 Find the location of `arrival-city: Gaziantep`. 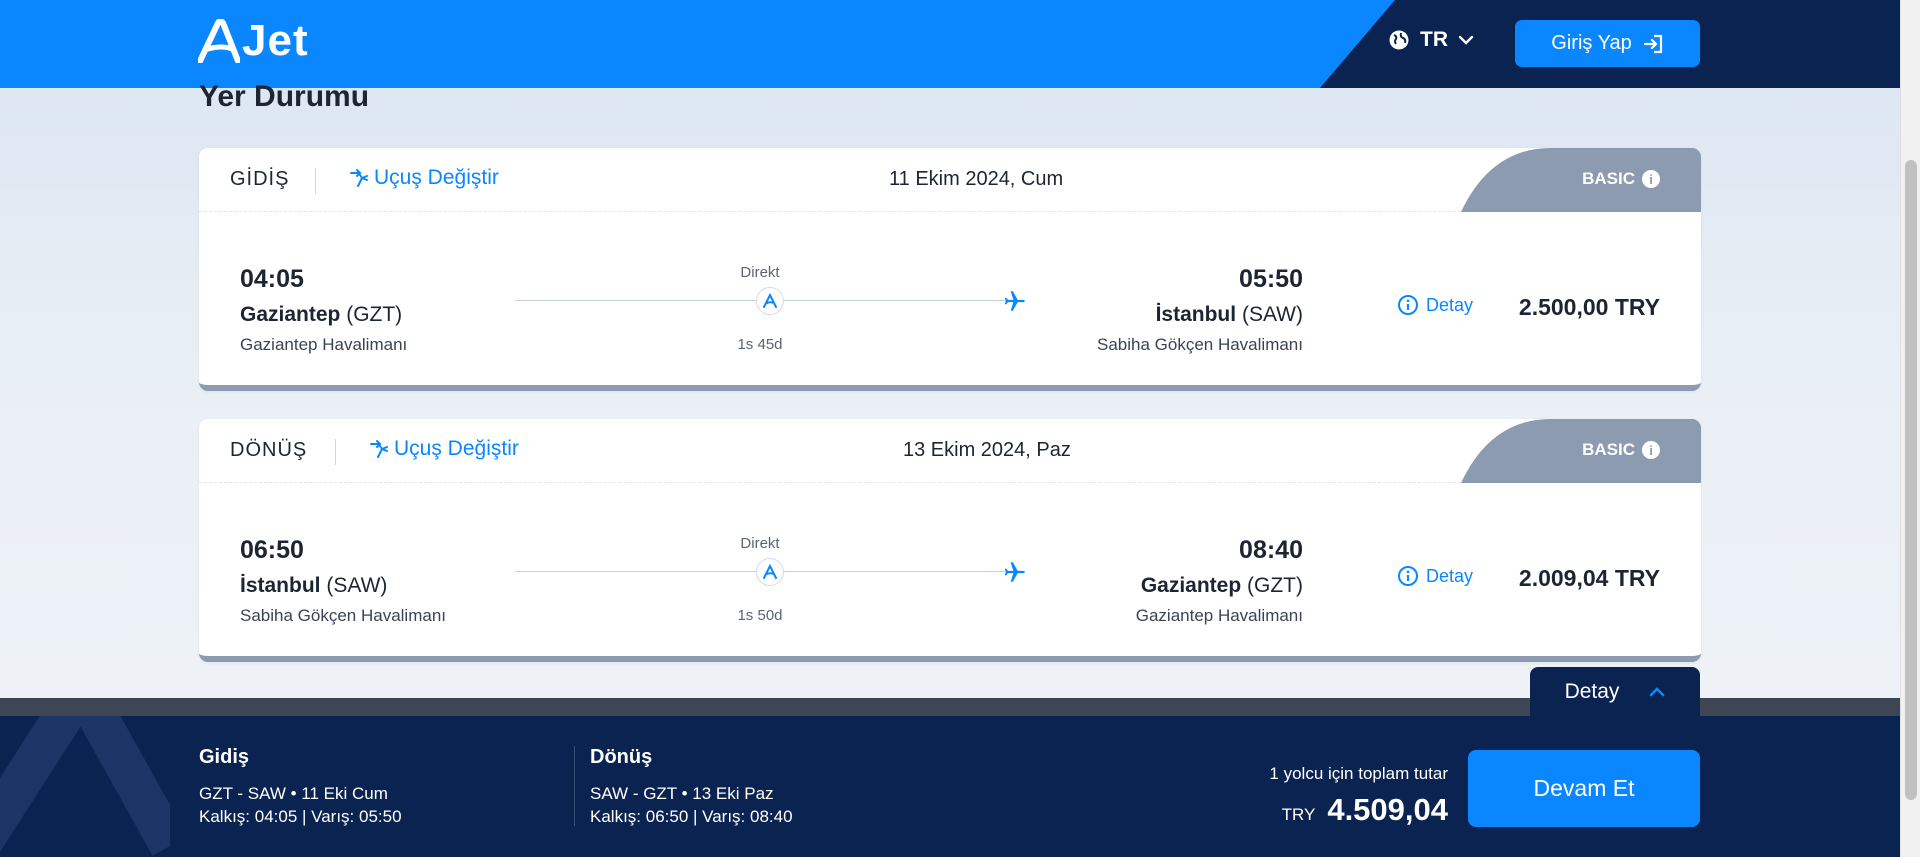

arrival-city: Gaziantep is located at coordinates (1191, 585).